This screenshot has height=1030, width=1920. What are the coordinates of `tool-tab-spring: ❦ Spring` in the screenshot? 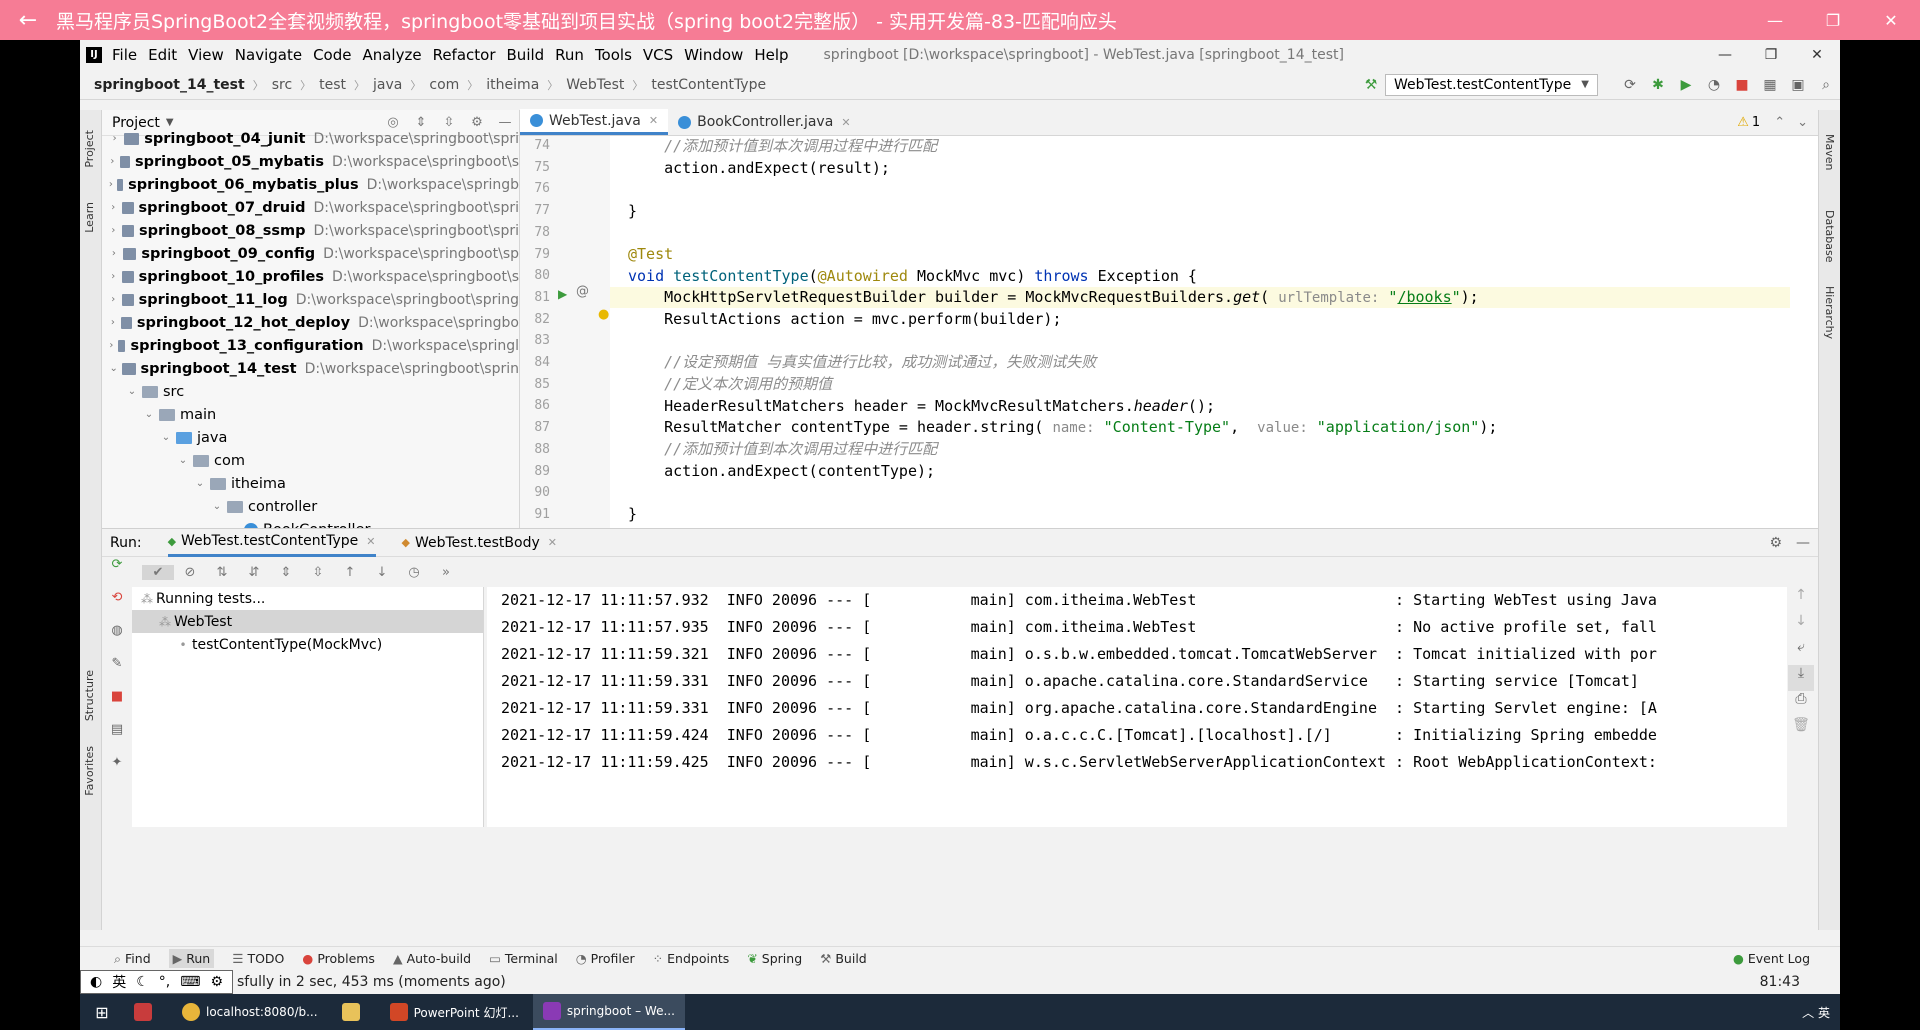 It's located at (774, 958).